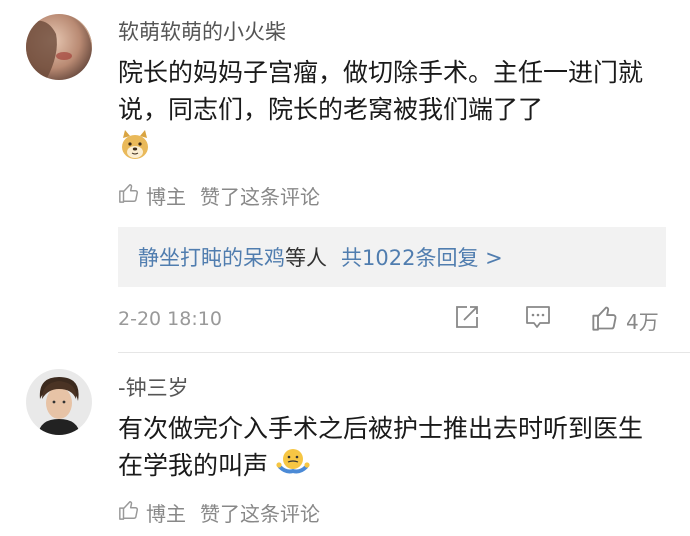 This screenshot has height=536, width=690. Describe the element at coordinates (211, 257) in the screenshot. I see `reply-users: 静坐打盹的呆鸡` at that location.